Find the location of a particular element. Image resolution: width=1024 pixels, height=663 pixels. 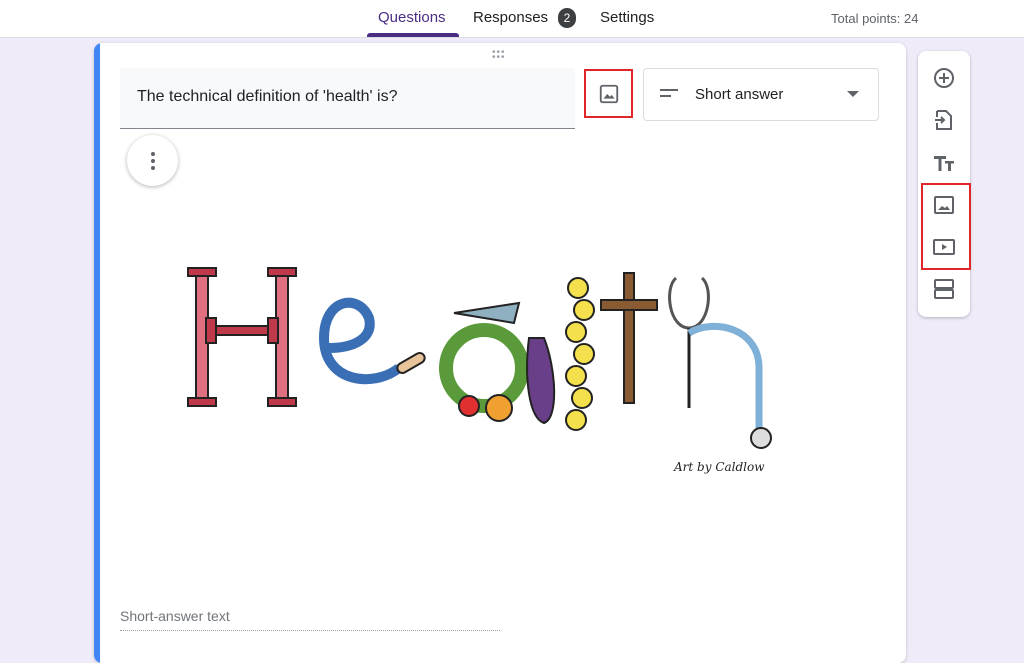

card-accent-bar is located at coordinates (97, 353).